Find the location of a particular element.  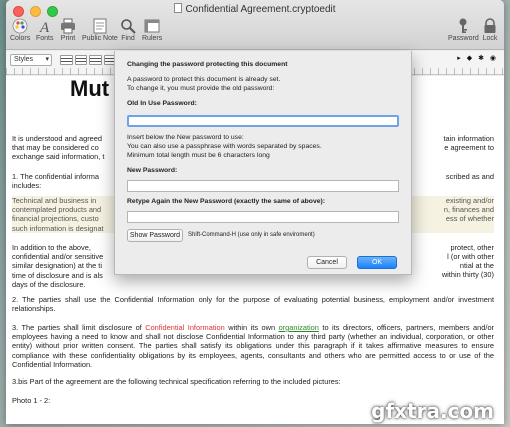

find-icon is located at coordinates (128, 26).